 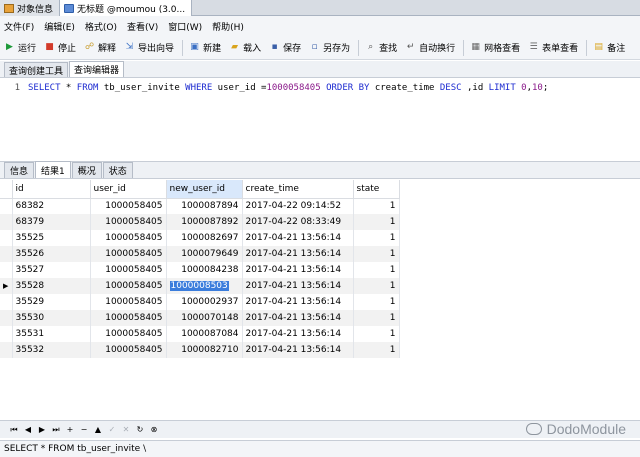 I want to click on move-up-icon: ▲, so click(x=98, y=430).